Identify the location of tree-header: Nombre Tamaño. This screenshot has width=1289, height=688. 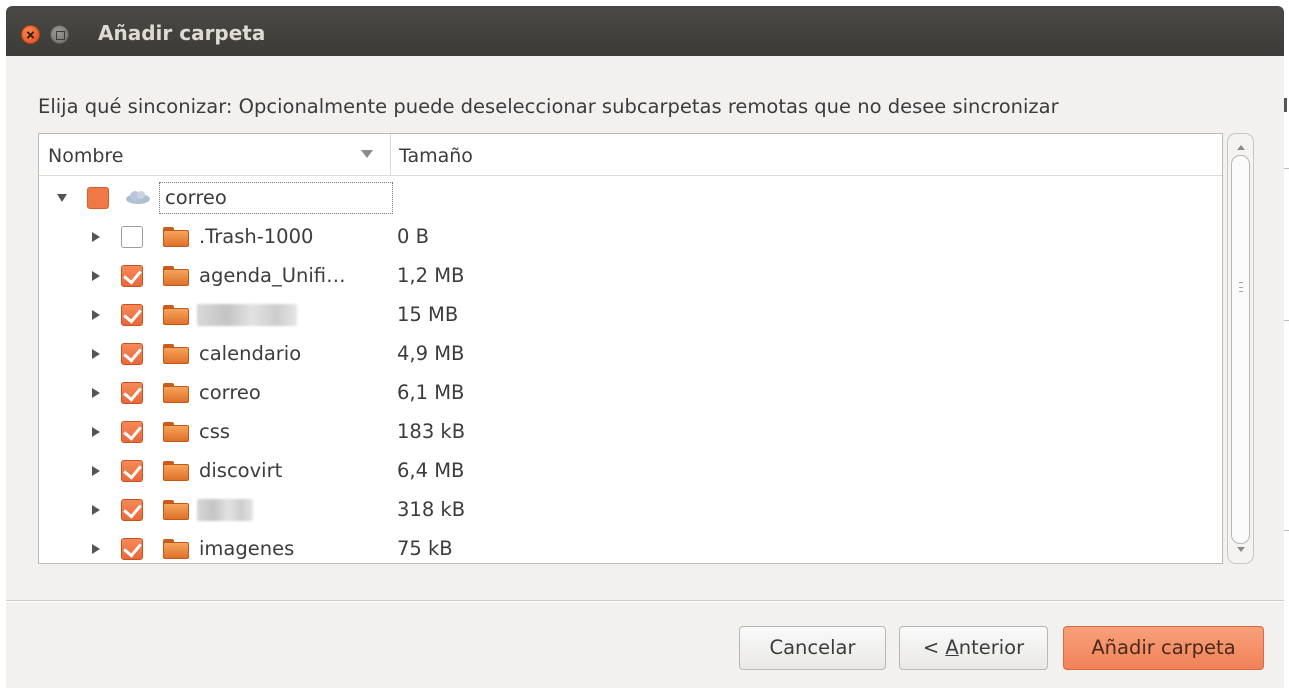
(630, 155).